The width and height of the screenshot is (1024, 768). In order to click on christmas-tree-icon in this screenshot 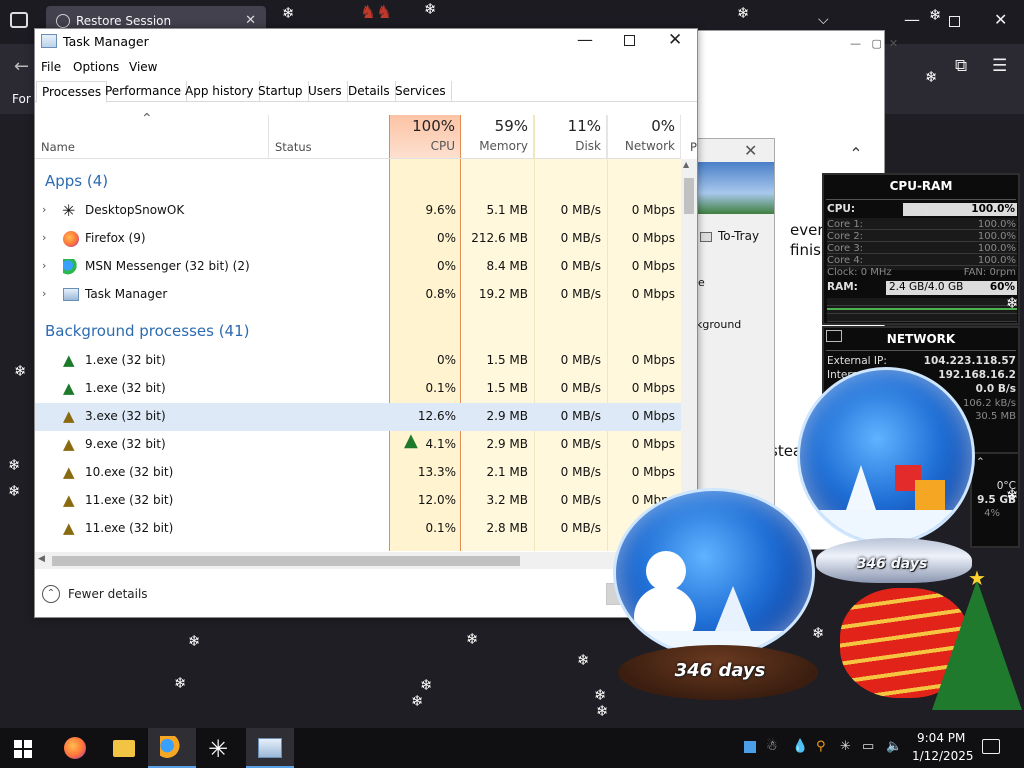, I will do `click(977, 645)`.